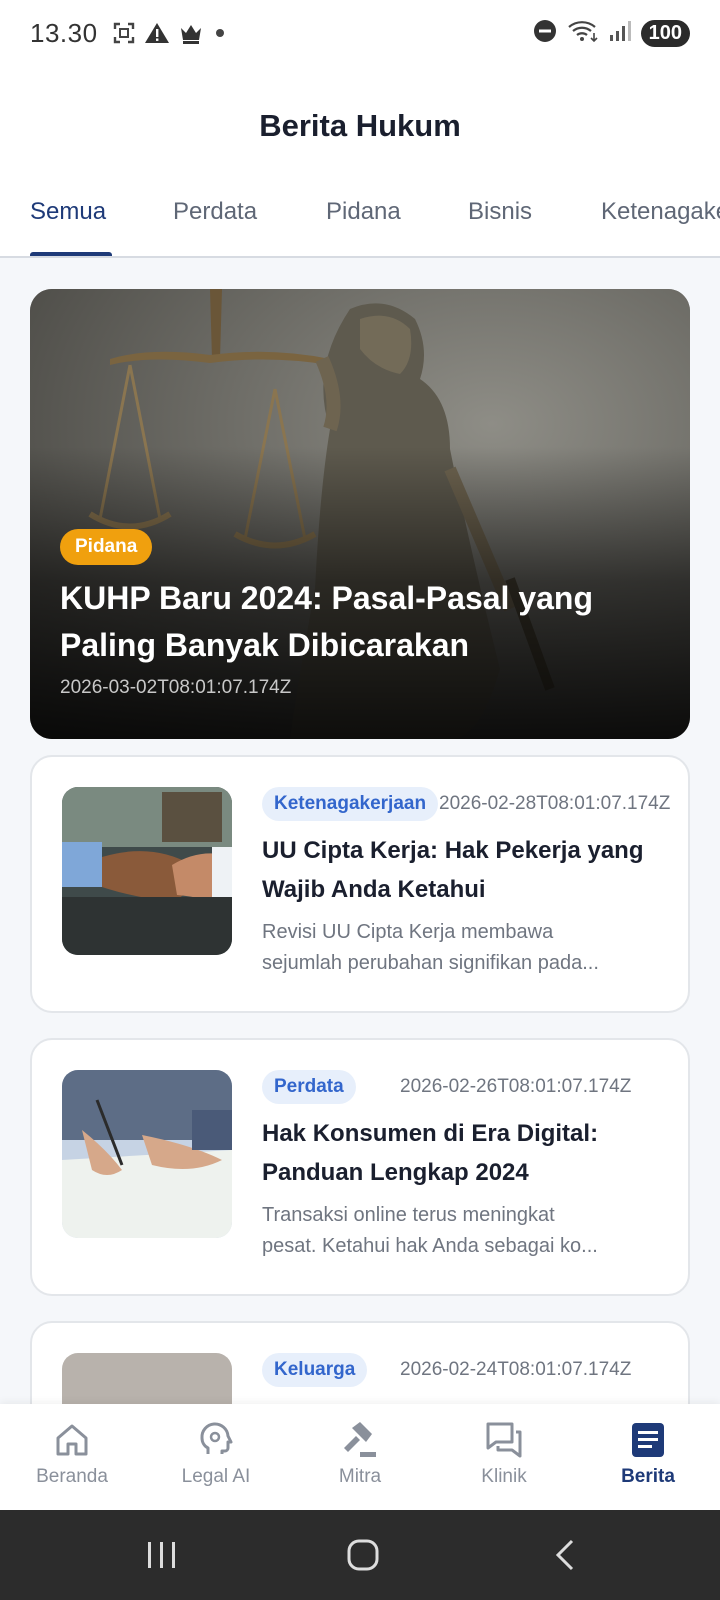 This screenshot has width=720, height=1600. What do you see at coordinates (220, 33) in the screenshot?
I see `dot-icon` at bounding box center [220, 33].